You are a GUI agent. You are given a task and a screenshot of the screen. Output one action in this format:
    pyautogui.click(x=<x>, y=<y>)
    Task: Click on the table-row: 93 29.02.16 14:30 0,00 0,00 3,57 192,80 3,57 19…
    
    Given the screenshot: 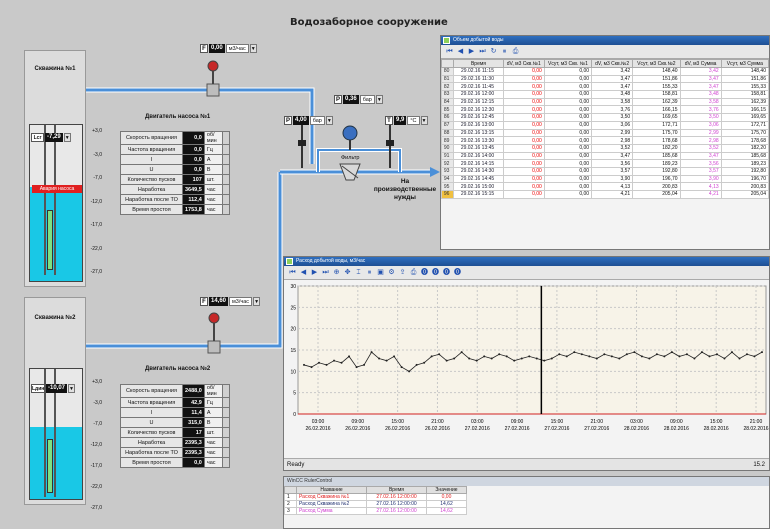 What is the action you would take?
    pyautogui.click(x=605, y=171)
    